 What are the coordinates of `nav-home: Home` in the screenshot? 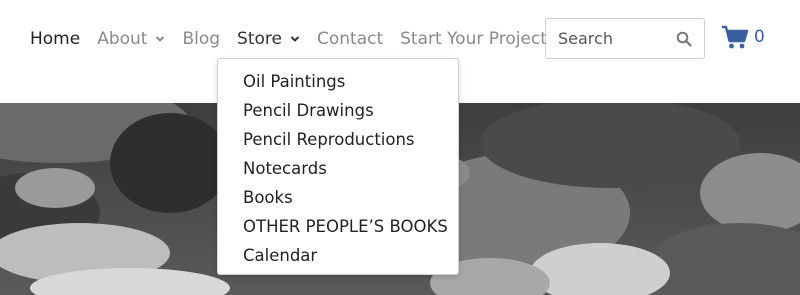 It's located at (55, 39).